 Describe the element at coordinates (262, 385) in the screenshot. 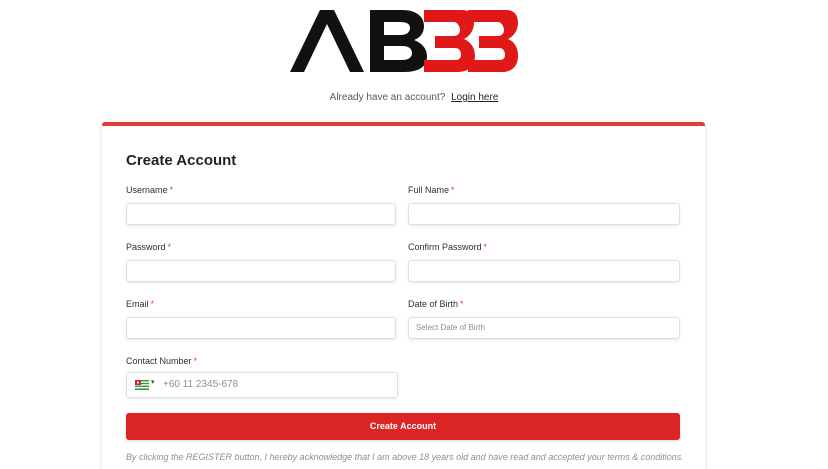

I see `contact-number-input: ▾ +60 11 2345-678` at that location.